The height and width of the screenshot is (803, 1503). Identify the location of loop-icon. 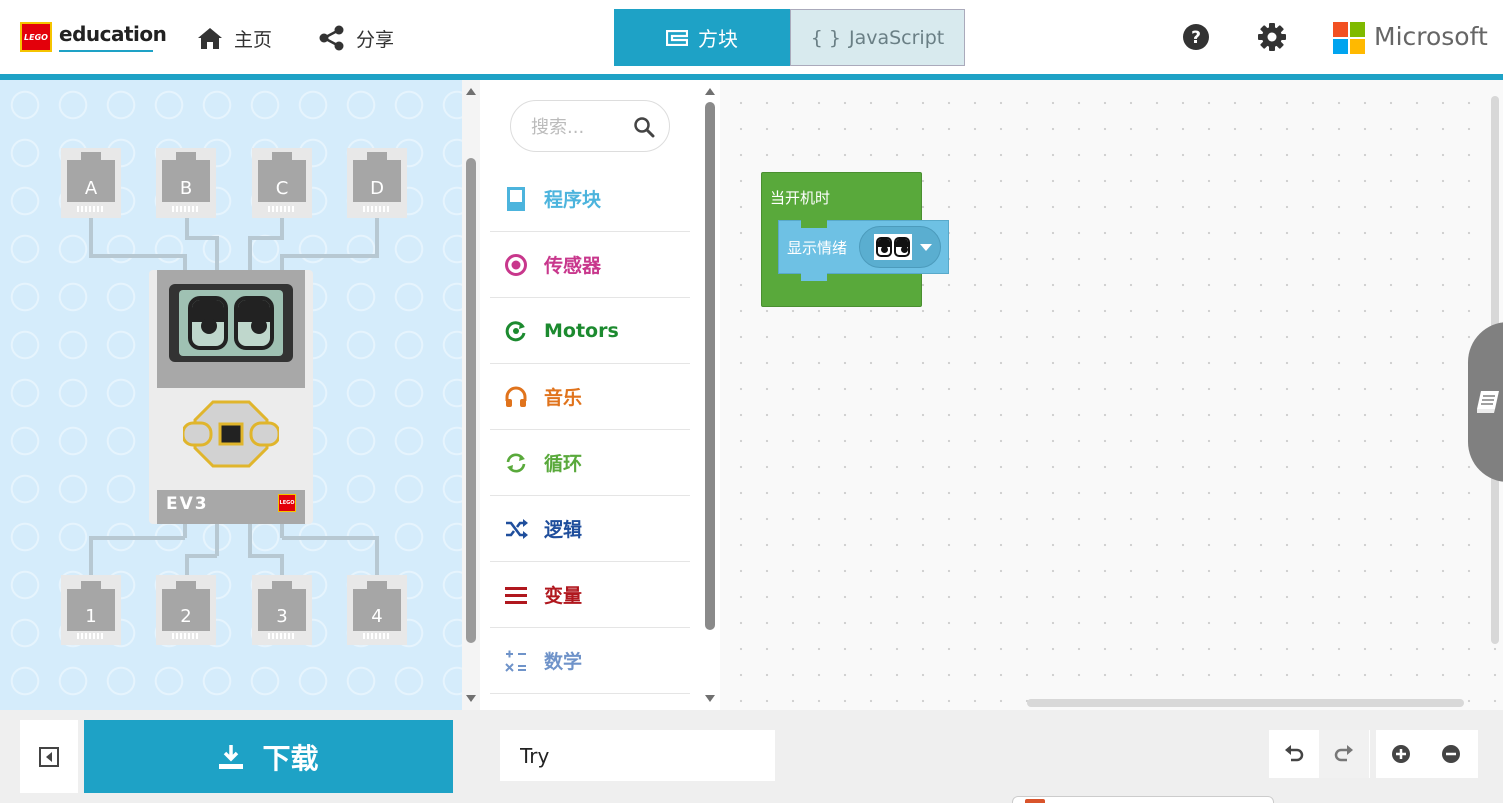
(516, 463).